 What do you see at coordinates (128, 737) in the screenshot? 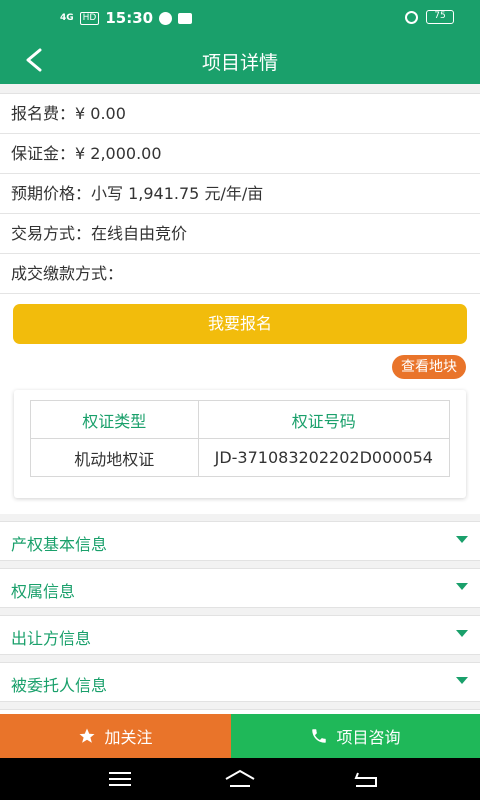
I see `follow-label: 加关注` at bounding box center [128, 737].